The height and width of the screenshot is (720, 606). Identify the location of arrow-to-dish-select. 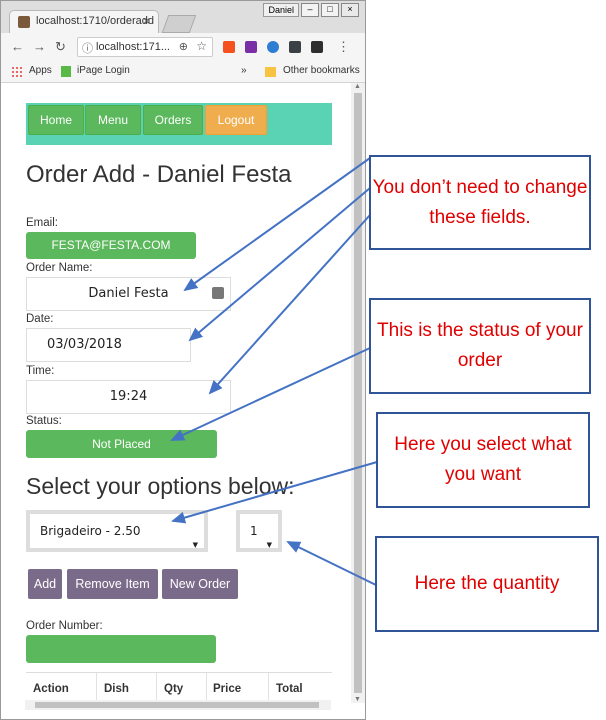
(274, 492).